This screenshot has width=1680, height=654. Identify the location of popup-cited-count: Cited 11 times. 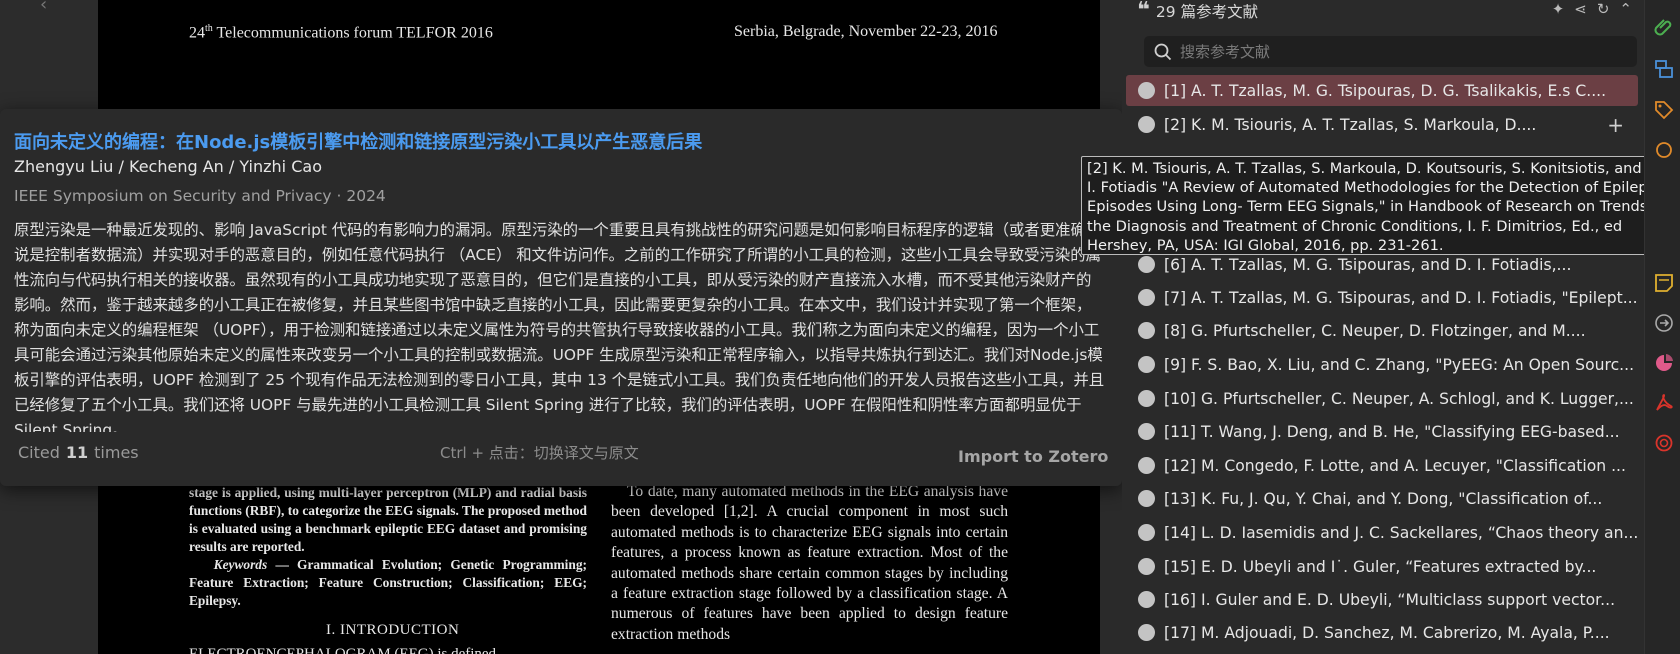
(78, 452).